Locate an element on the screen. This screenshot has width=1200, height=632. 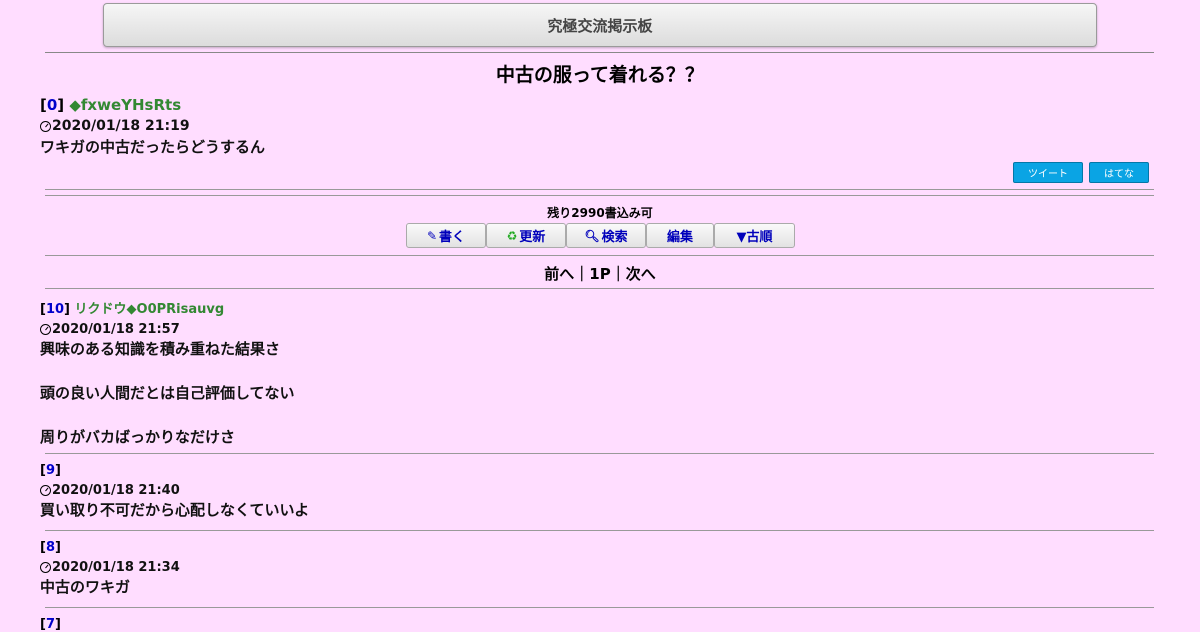
post-number-link: 10 is located at coordinates (55, 309).